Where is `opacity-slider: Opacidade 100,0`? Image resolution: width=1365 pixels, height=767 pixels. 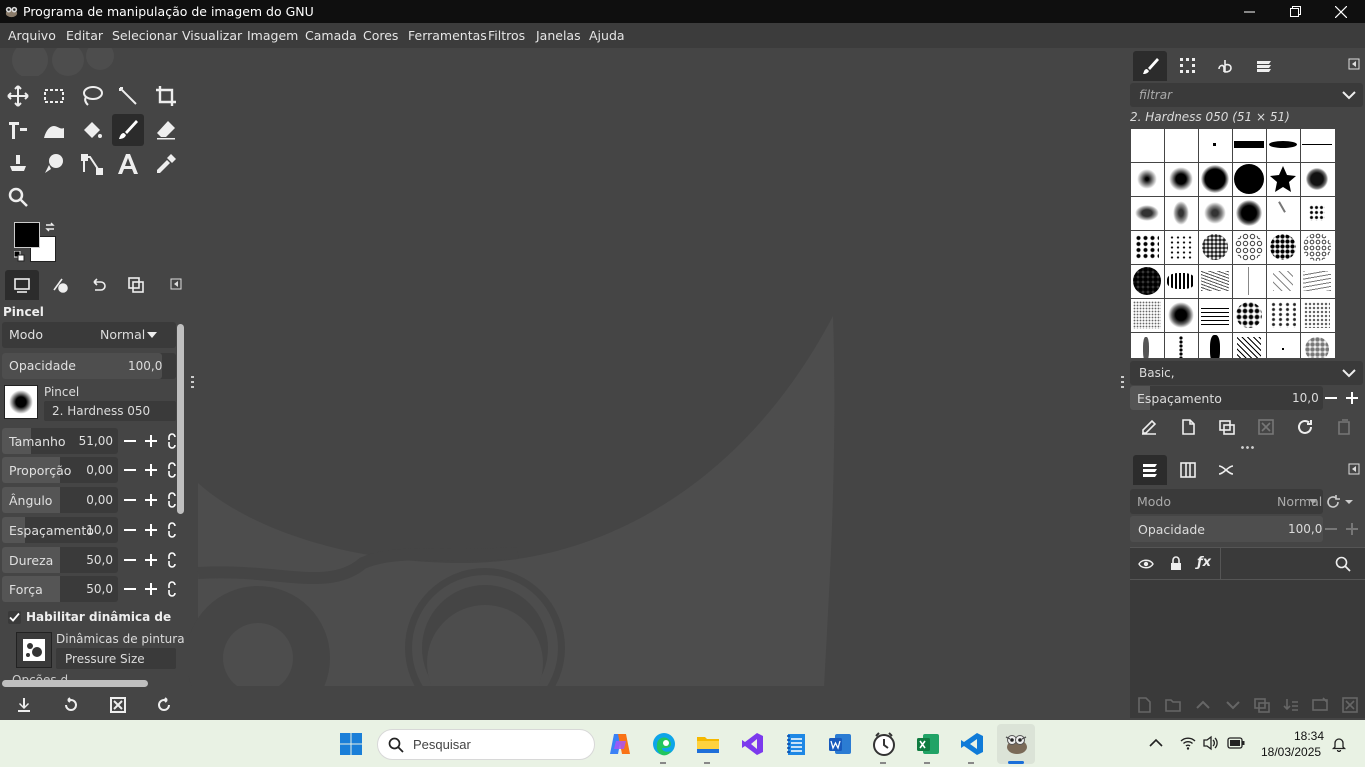 opacity-slider: Opacidade 100,0 is located at coordinates (89, 366).